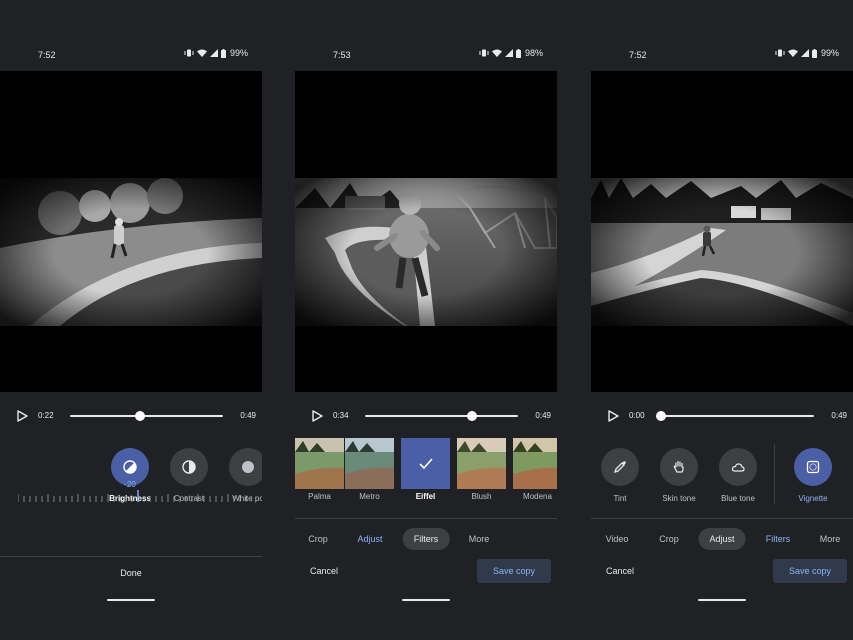 The image size is (853, 640). I want to click on filter-modena: Modena, so click(535, 469).